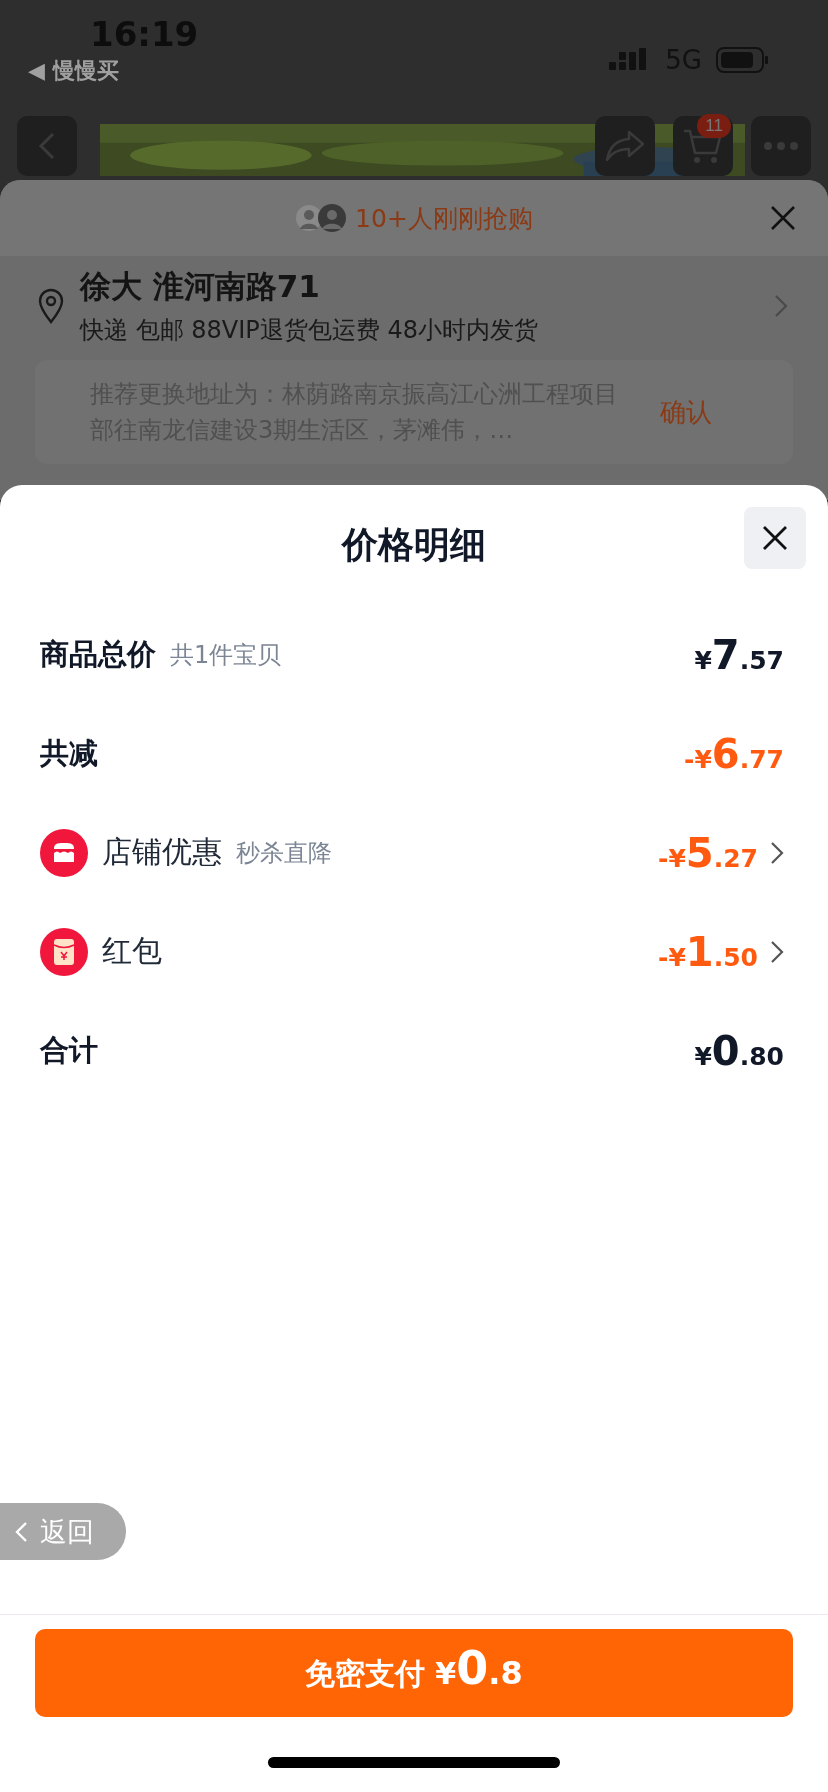  Describe the element at coordinates (444, 218) in the screenshot. I see `recent-buyers-text: 10+人刚刚抢购` at that location.